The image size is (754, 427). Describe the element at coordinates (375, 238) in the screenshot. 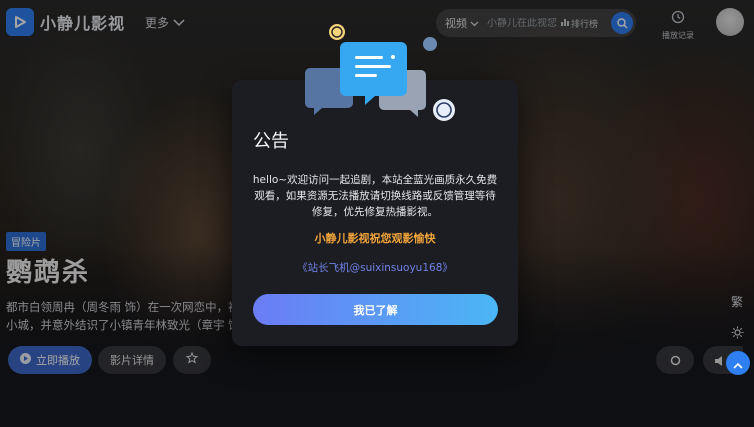

I see `modal-greeting: 小静儿影视祝您观影愉快` at that location.